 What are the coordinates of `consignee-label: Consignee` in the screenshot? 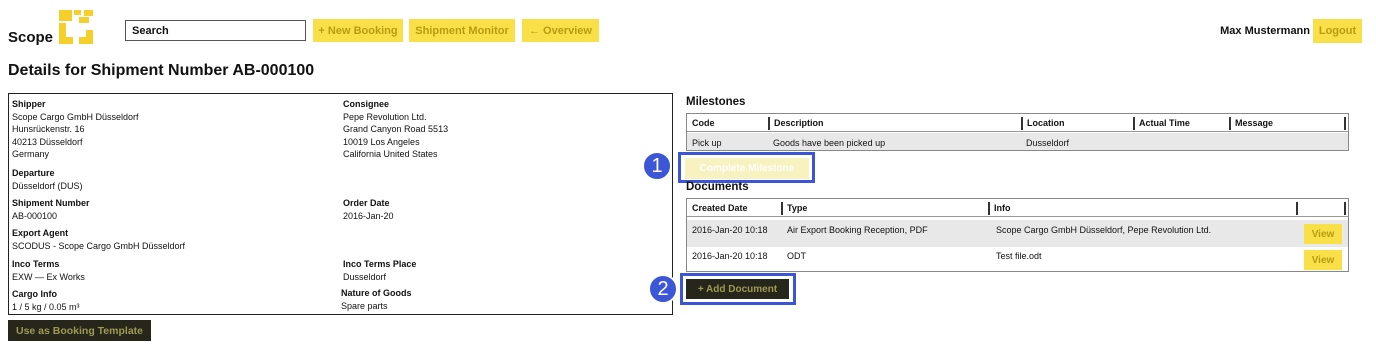 It's located at (366, 104).